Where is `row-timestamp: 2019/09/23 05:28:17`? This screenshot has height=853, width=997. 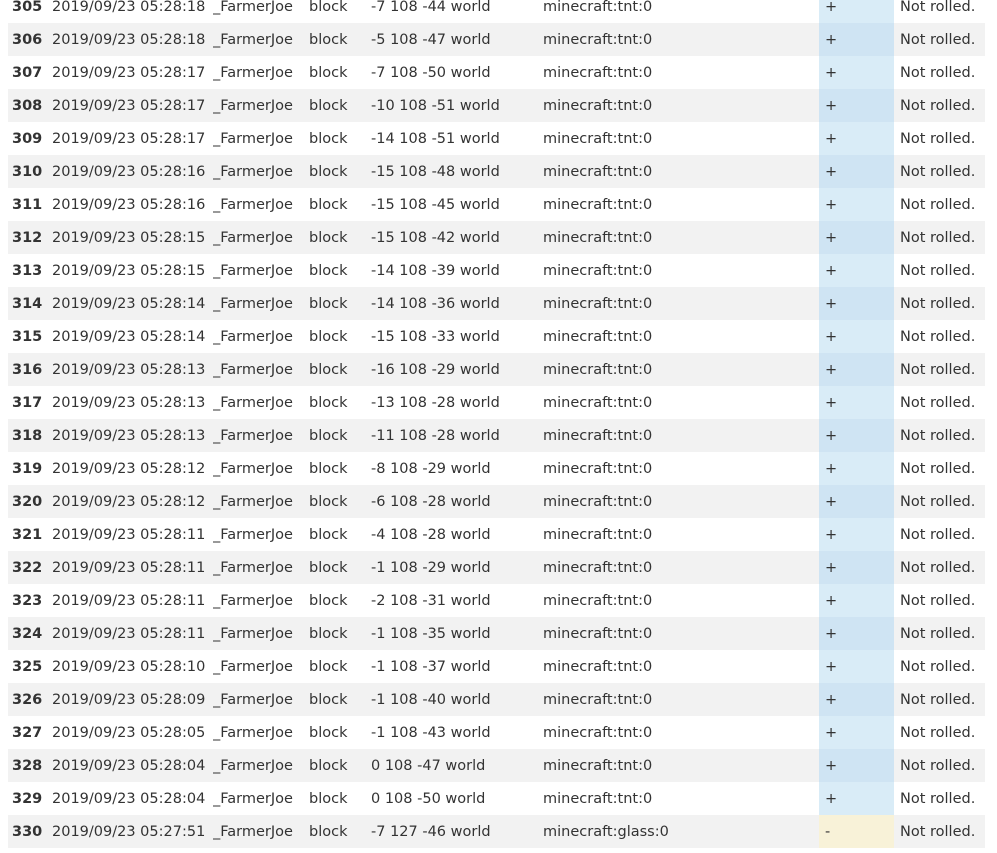 row-timestamp: 2019/09/23 05:28:17 is located at coordinates (132, 138).